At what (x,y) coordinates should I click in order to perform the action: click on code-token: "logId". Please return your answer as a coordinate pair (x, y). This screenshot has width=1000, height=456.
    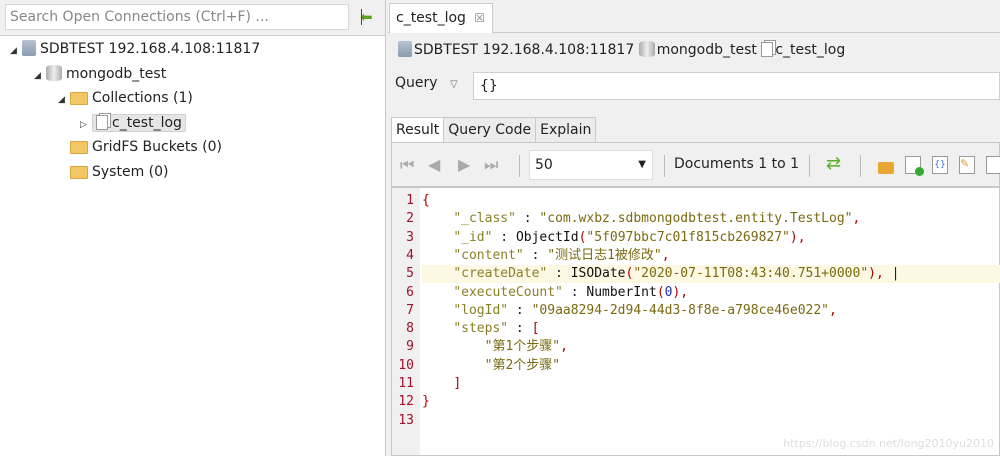
    Looking at the image, I should click on (481, 310).